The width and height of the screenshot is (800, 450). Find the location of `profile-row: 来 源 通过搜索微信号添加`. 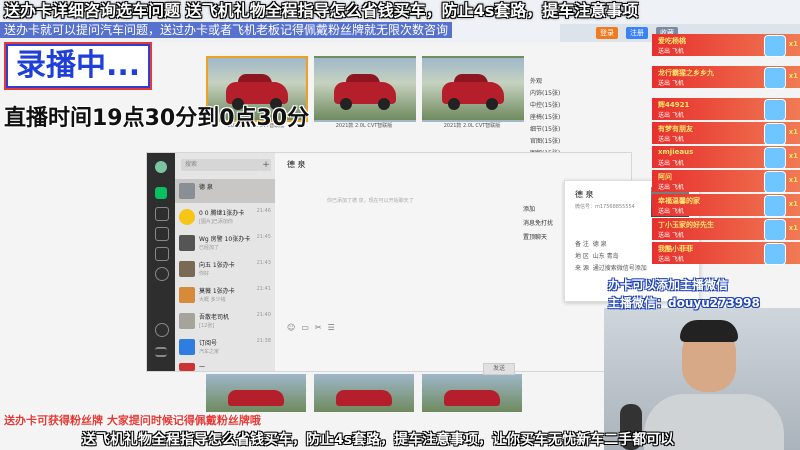

profile-row: 来 源 通过搜索微信号添加 is located at coordinates (611, 267).